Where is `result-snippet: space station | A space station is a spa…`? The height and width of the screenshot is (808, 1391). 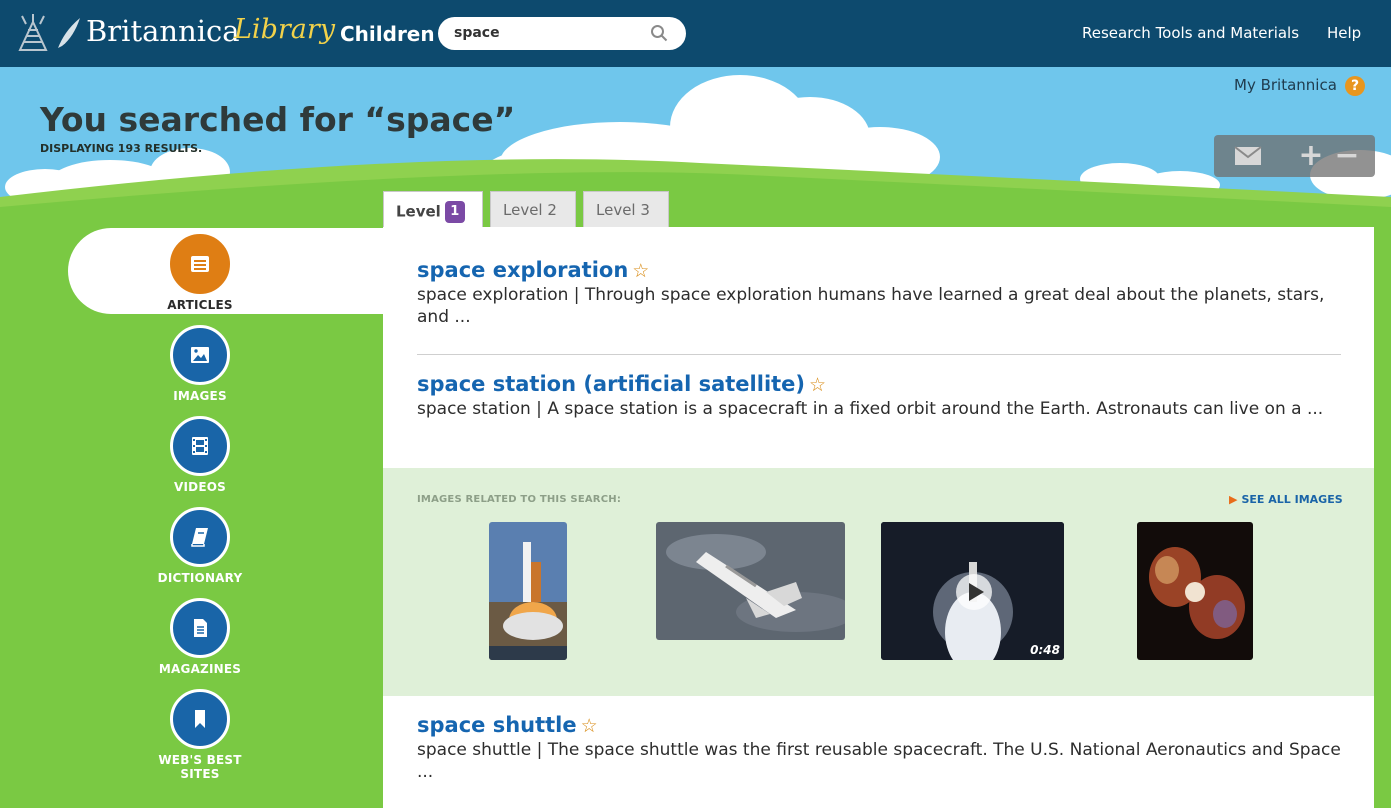 result-snippet: space station | A space station is a spa… is located at coordinates (870, 409).